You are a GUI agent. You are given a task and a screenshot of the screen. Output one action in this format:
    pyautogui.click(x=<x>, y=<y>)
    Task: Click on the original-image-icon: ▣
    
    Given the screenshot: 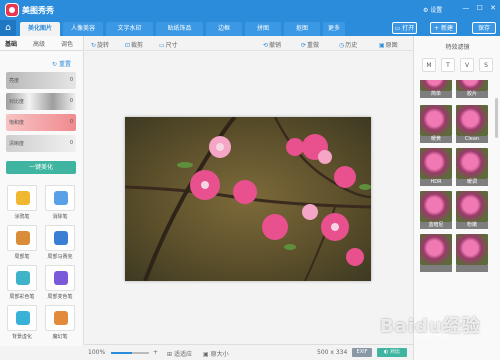 What is the action you would take?
    pyautogui.click(x=382, y=45)
    